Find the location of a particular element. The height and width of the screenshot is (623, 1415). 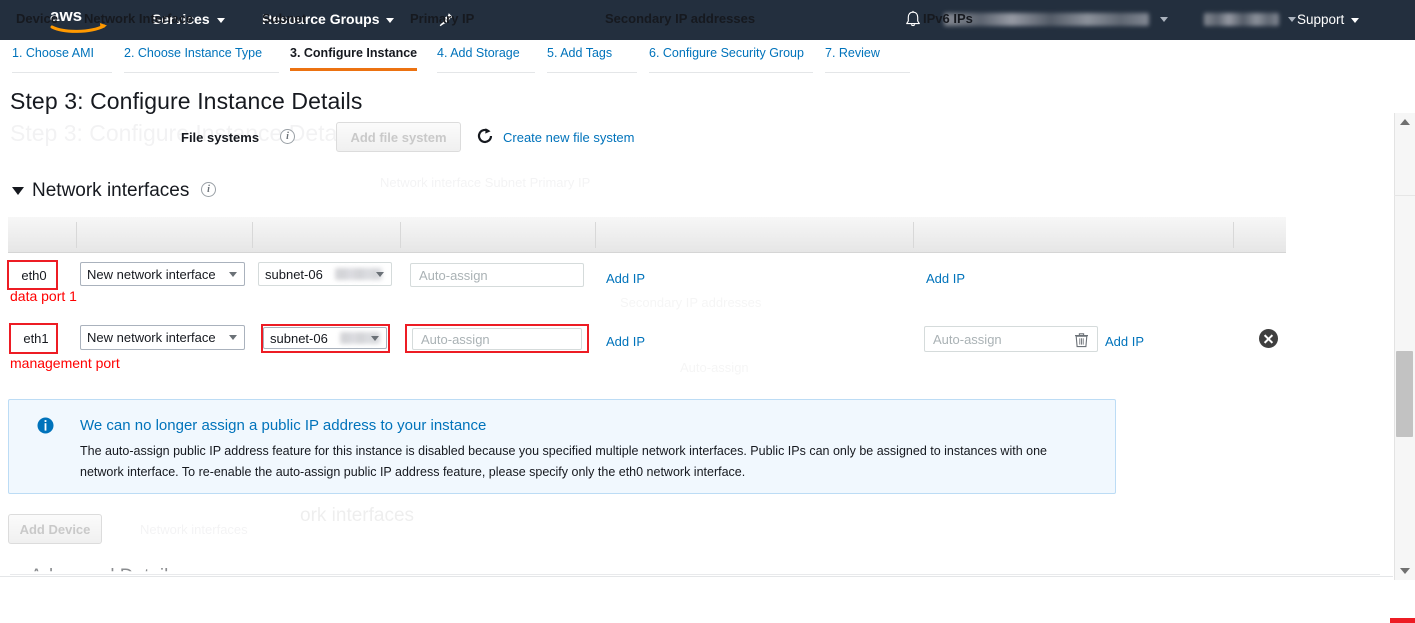

chevron-up-icon is located at coordinates (1404, 122).